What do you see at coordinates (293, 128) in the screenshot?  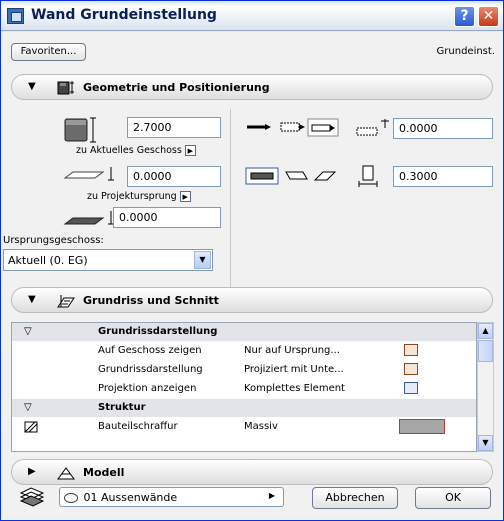 I see `reference-line-icons` at bounding box center [293, 128].